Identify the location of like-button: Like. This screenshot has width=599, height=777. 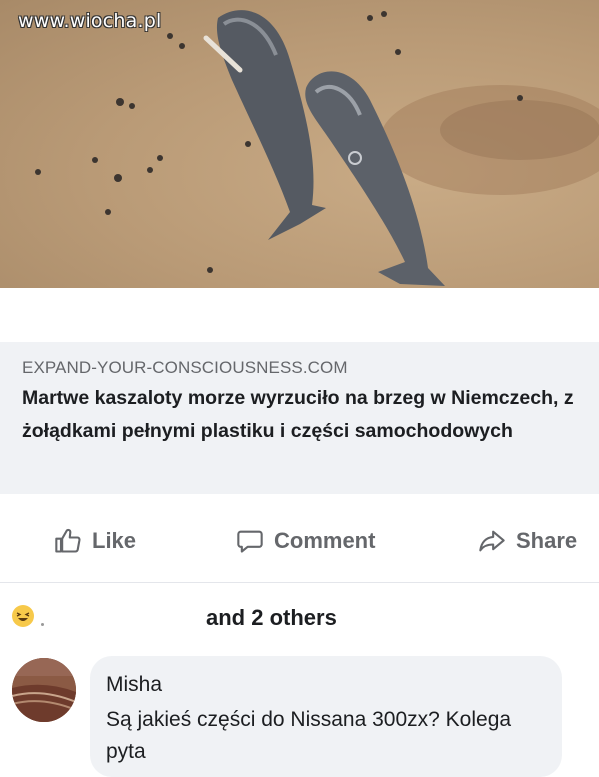
(95, 541).